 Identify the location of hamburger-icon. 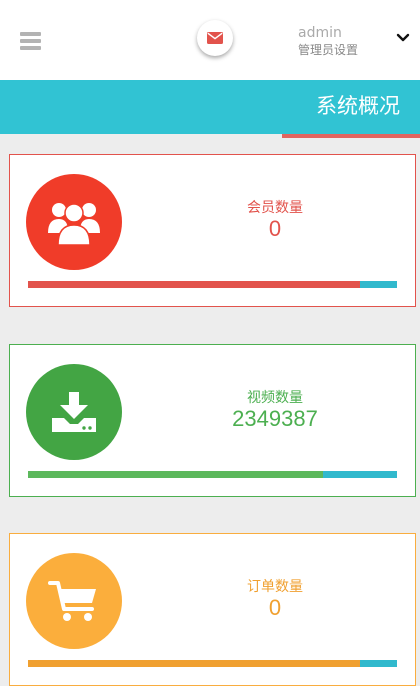
(30, 41).